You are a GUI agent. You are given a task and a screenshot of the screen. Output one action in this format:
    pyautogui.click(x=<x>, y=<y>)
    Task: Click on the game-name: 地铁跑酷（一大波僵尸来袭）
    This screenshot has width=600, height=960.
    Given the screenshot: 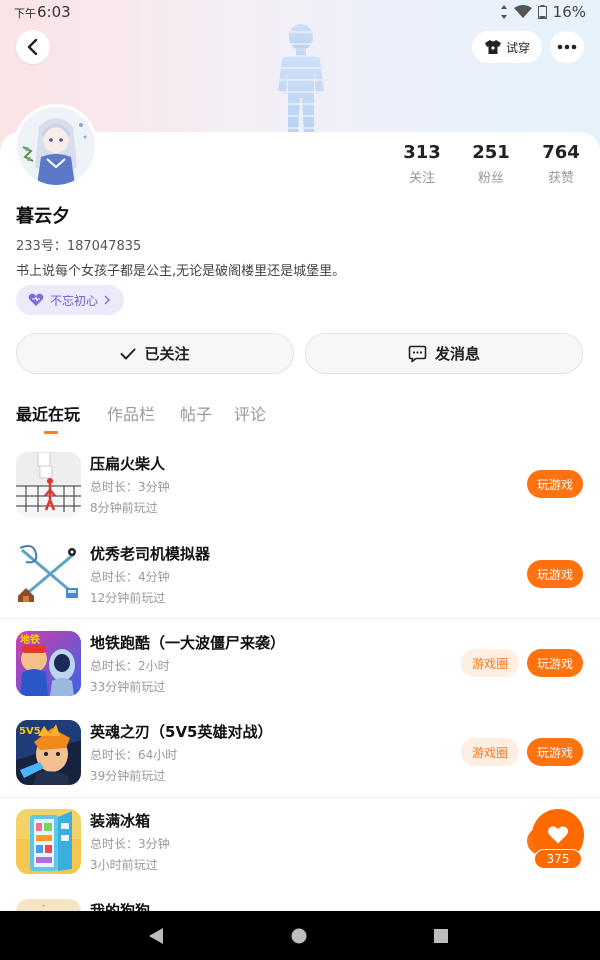 What is the action you would take?
    pyautogui.click(x=188, y=643)
    